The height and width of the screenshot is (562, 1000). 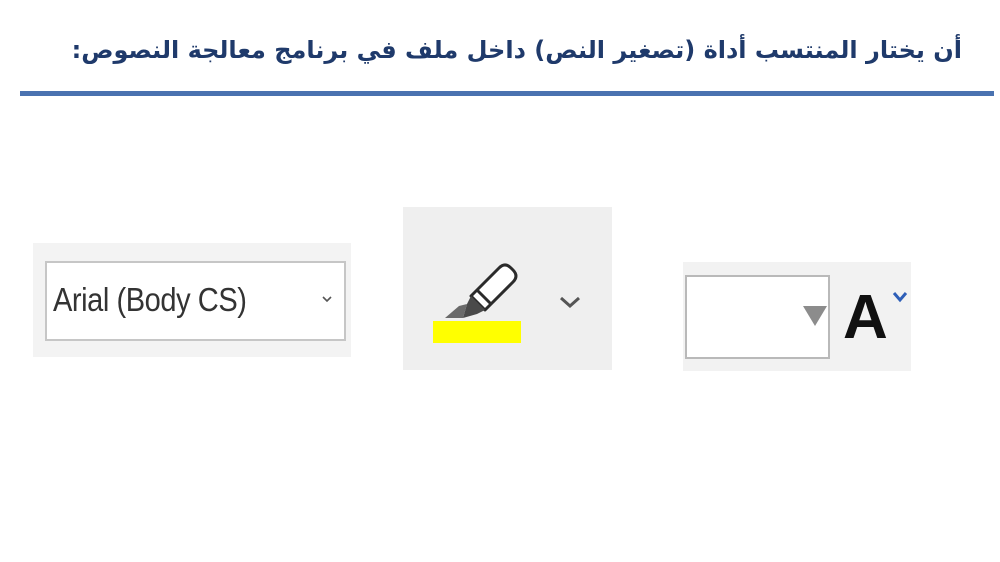 I want to click on highlighter-icon, so click(x=478, y=291).